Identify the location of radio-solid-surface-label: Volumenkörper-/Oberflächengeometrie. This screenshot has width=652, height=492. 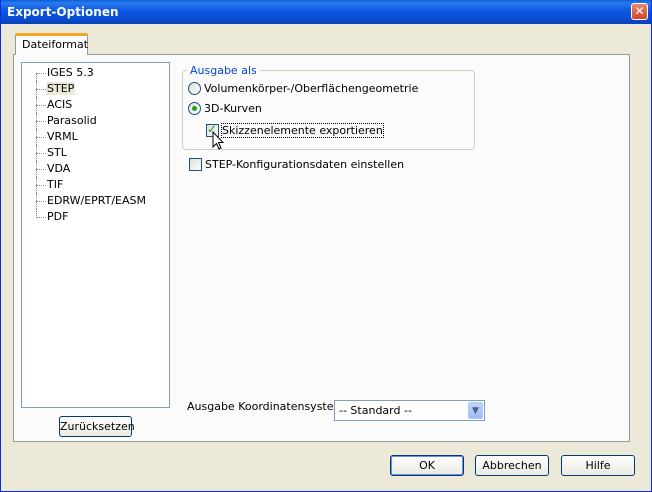
(311, 88).